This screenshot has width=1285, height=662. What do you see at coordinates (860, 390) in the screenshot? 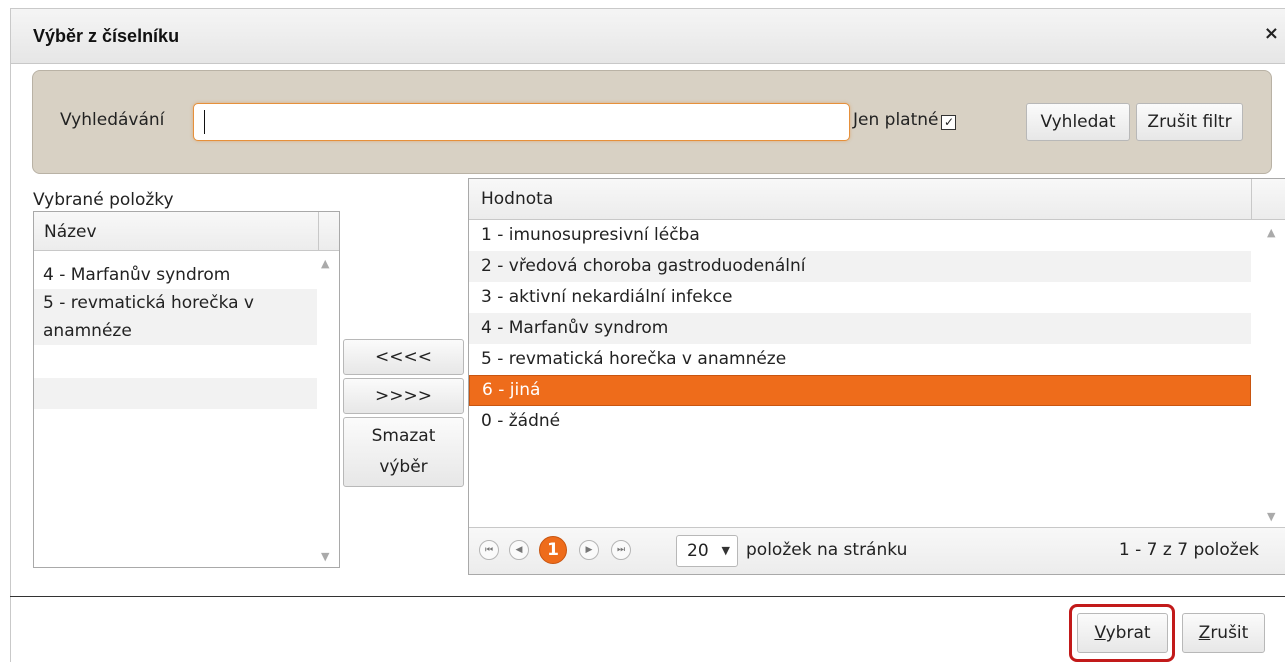
I see `value-row-selected: 6 - jiná` at bounding box center [860, 390].